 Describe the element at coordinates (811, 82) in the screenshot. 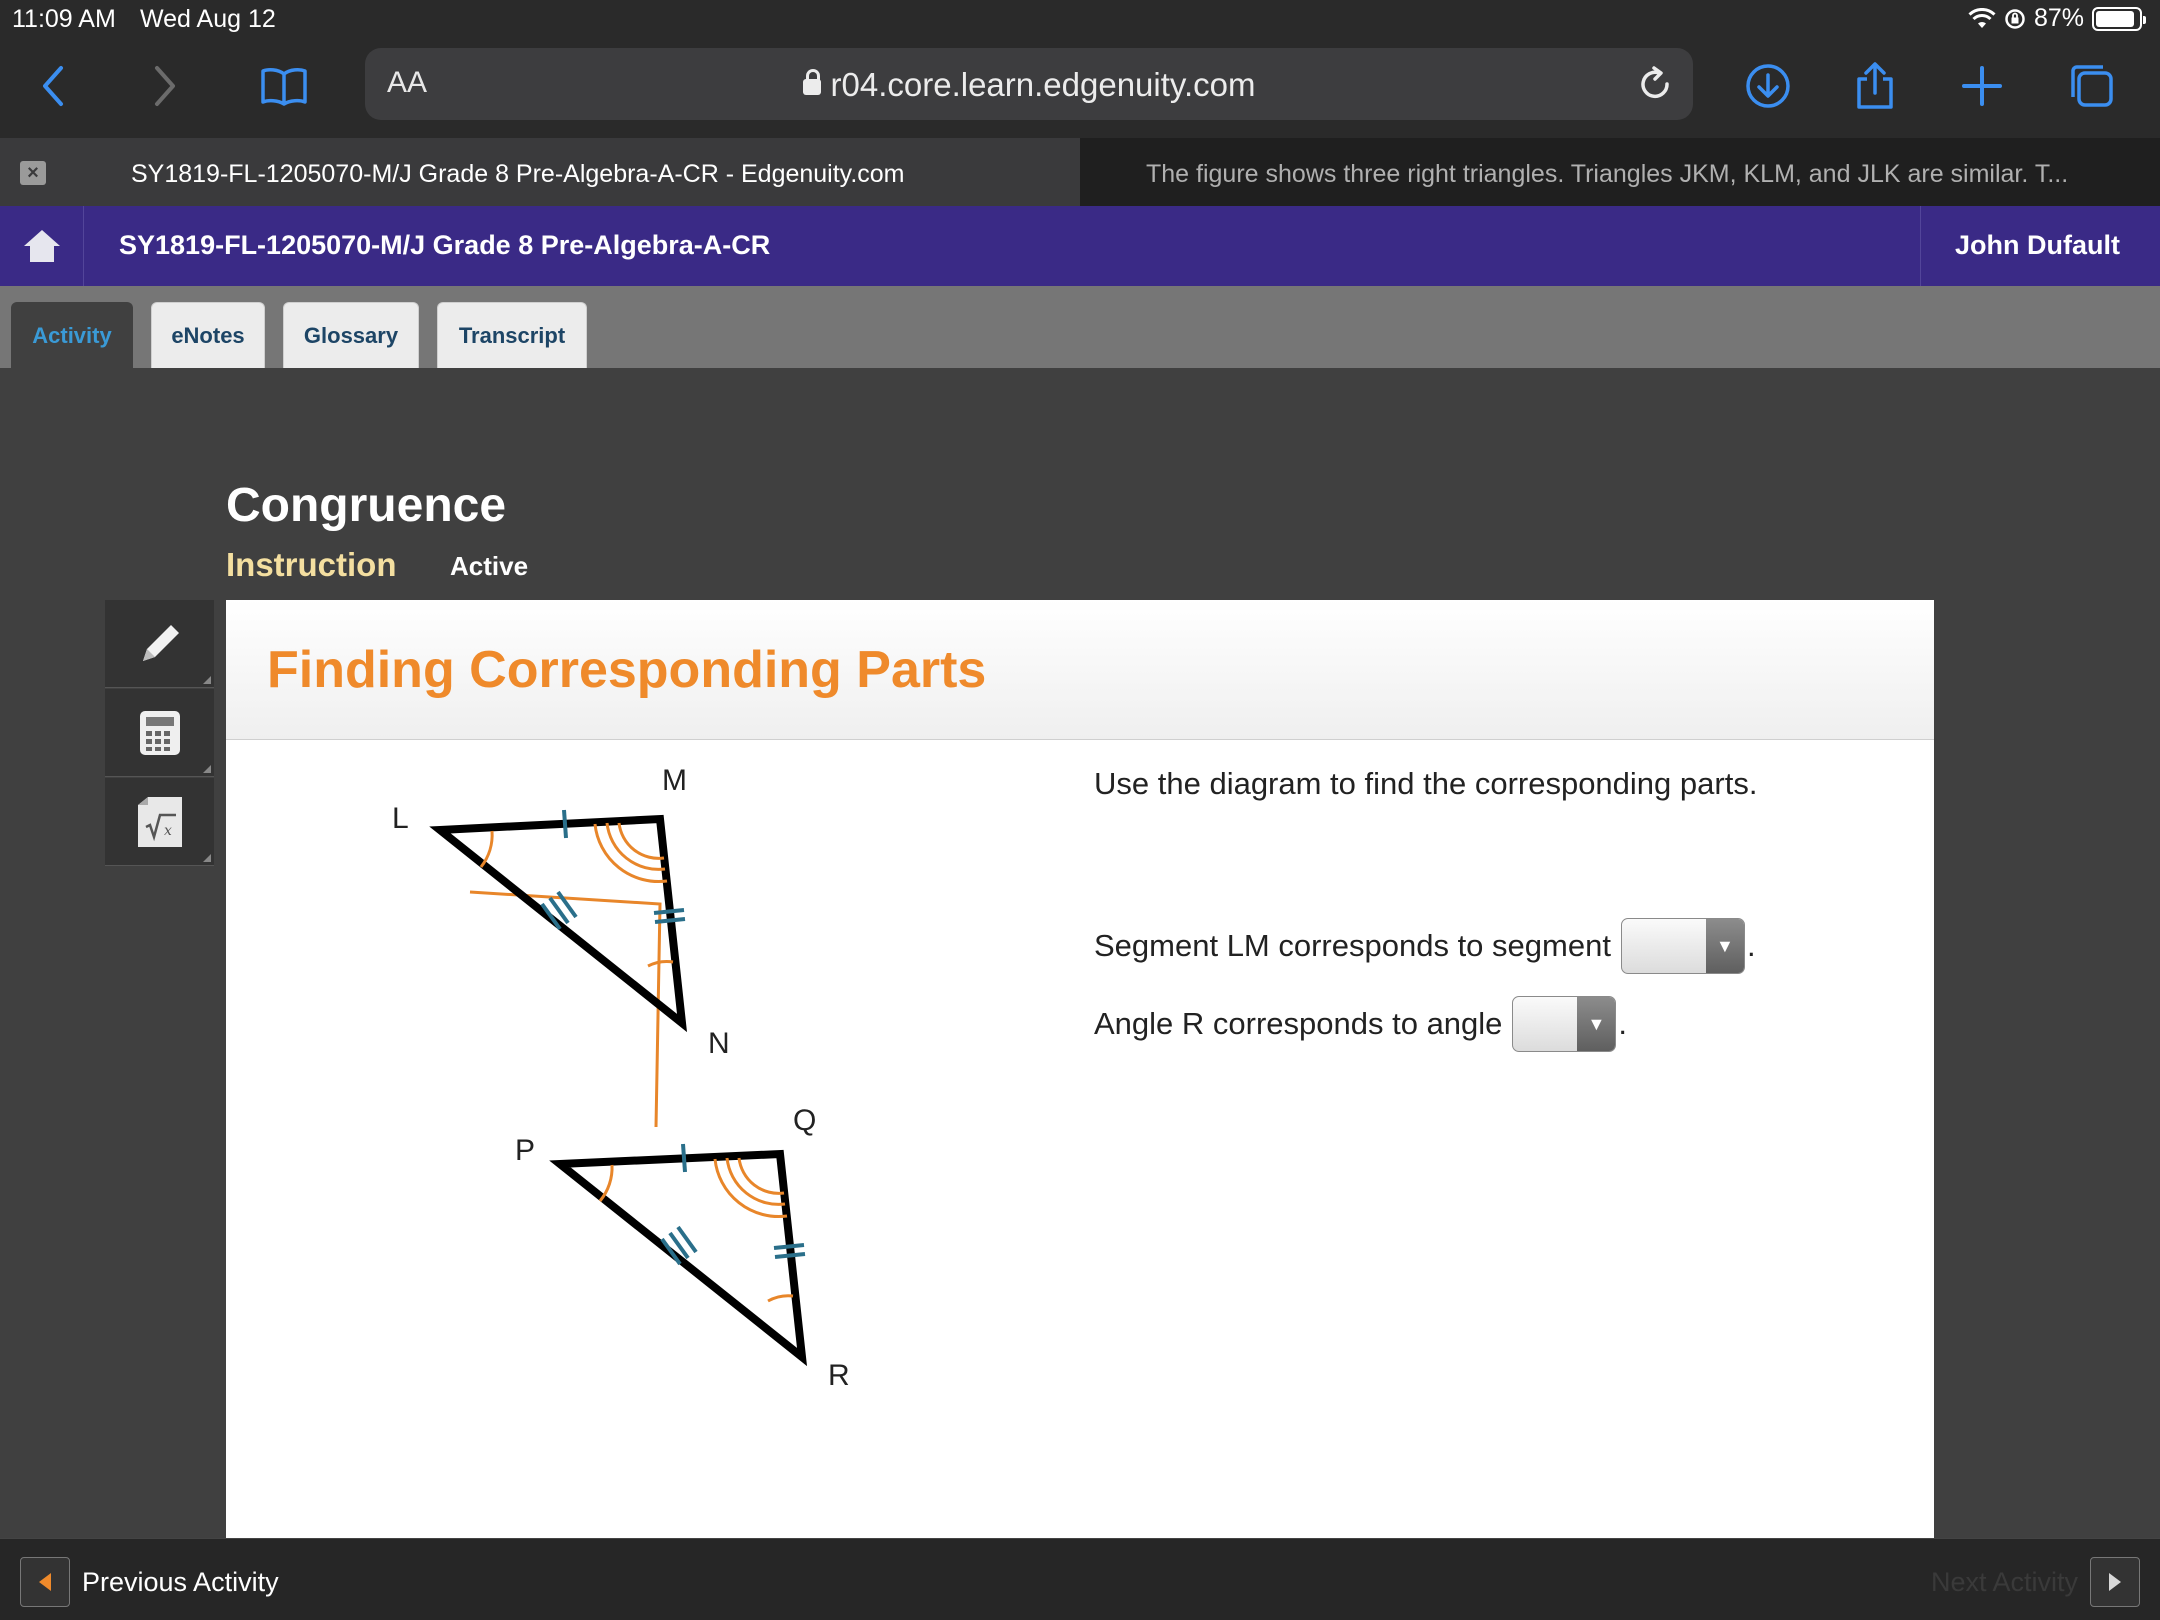

I see `lock-icon` at that location.